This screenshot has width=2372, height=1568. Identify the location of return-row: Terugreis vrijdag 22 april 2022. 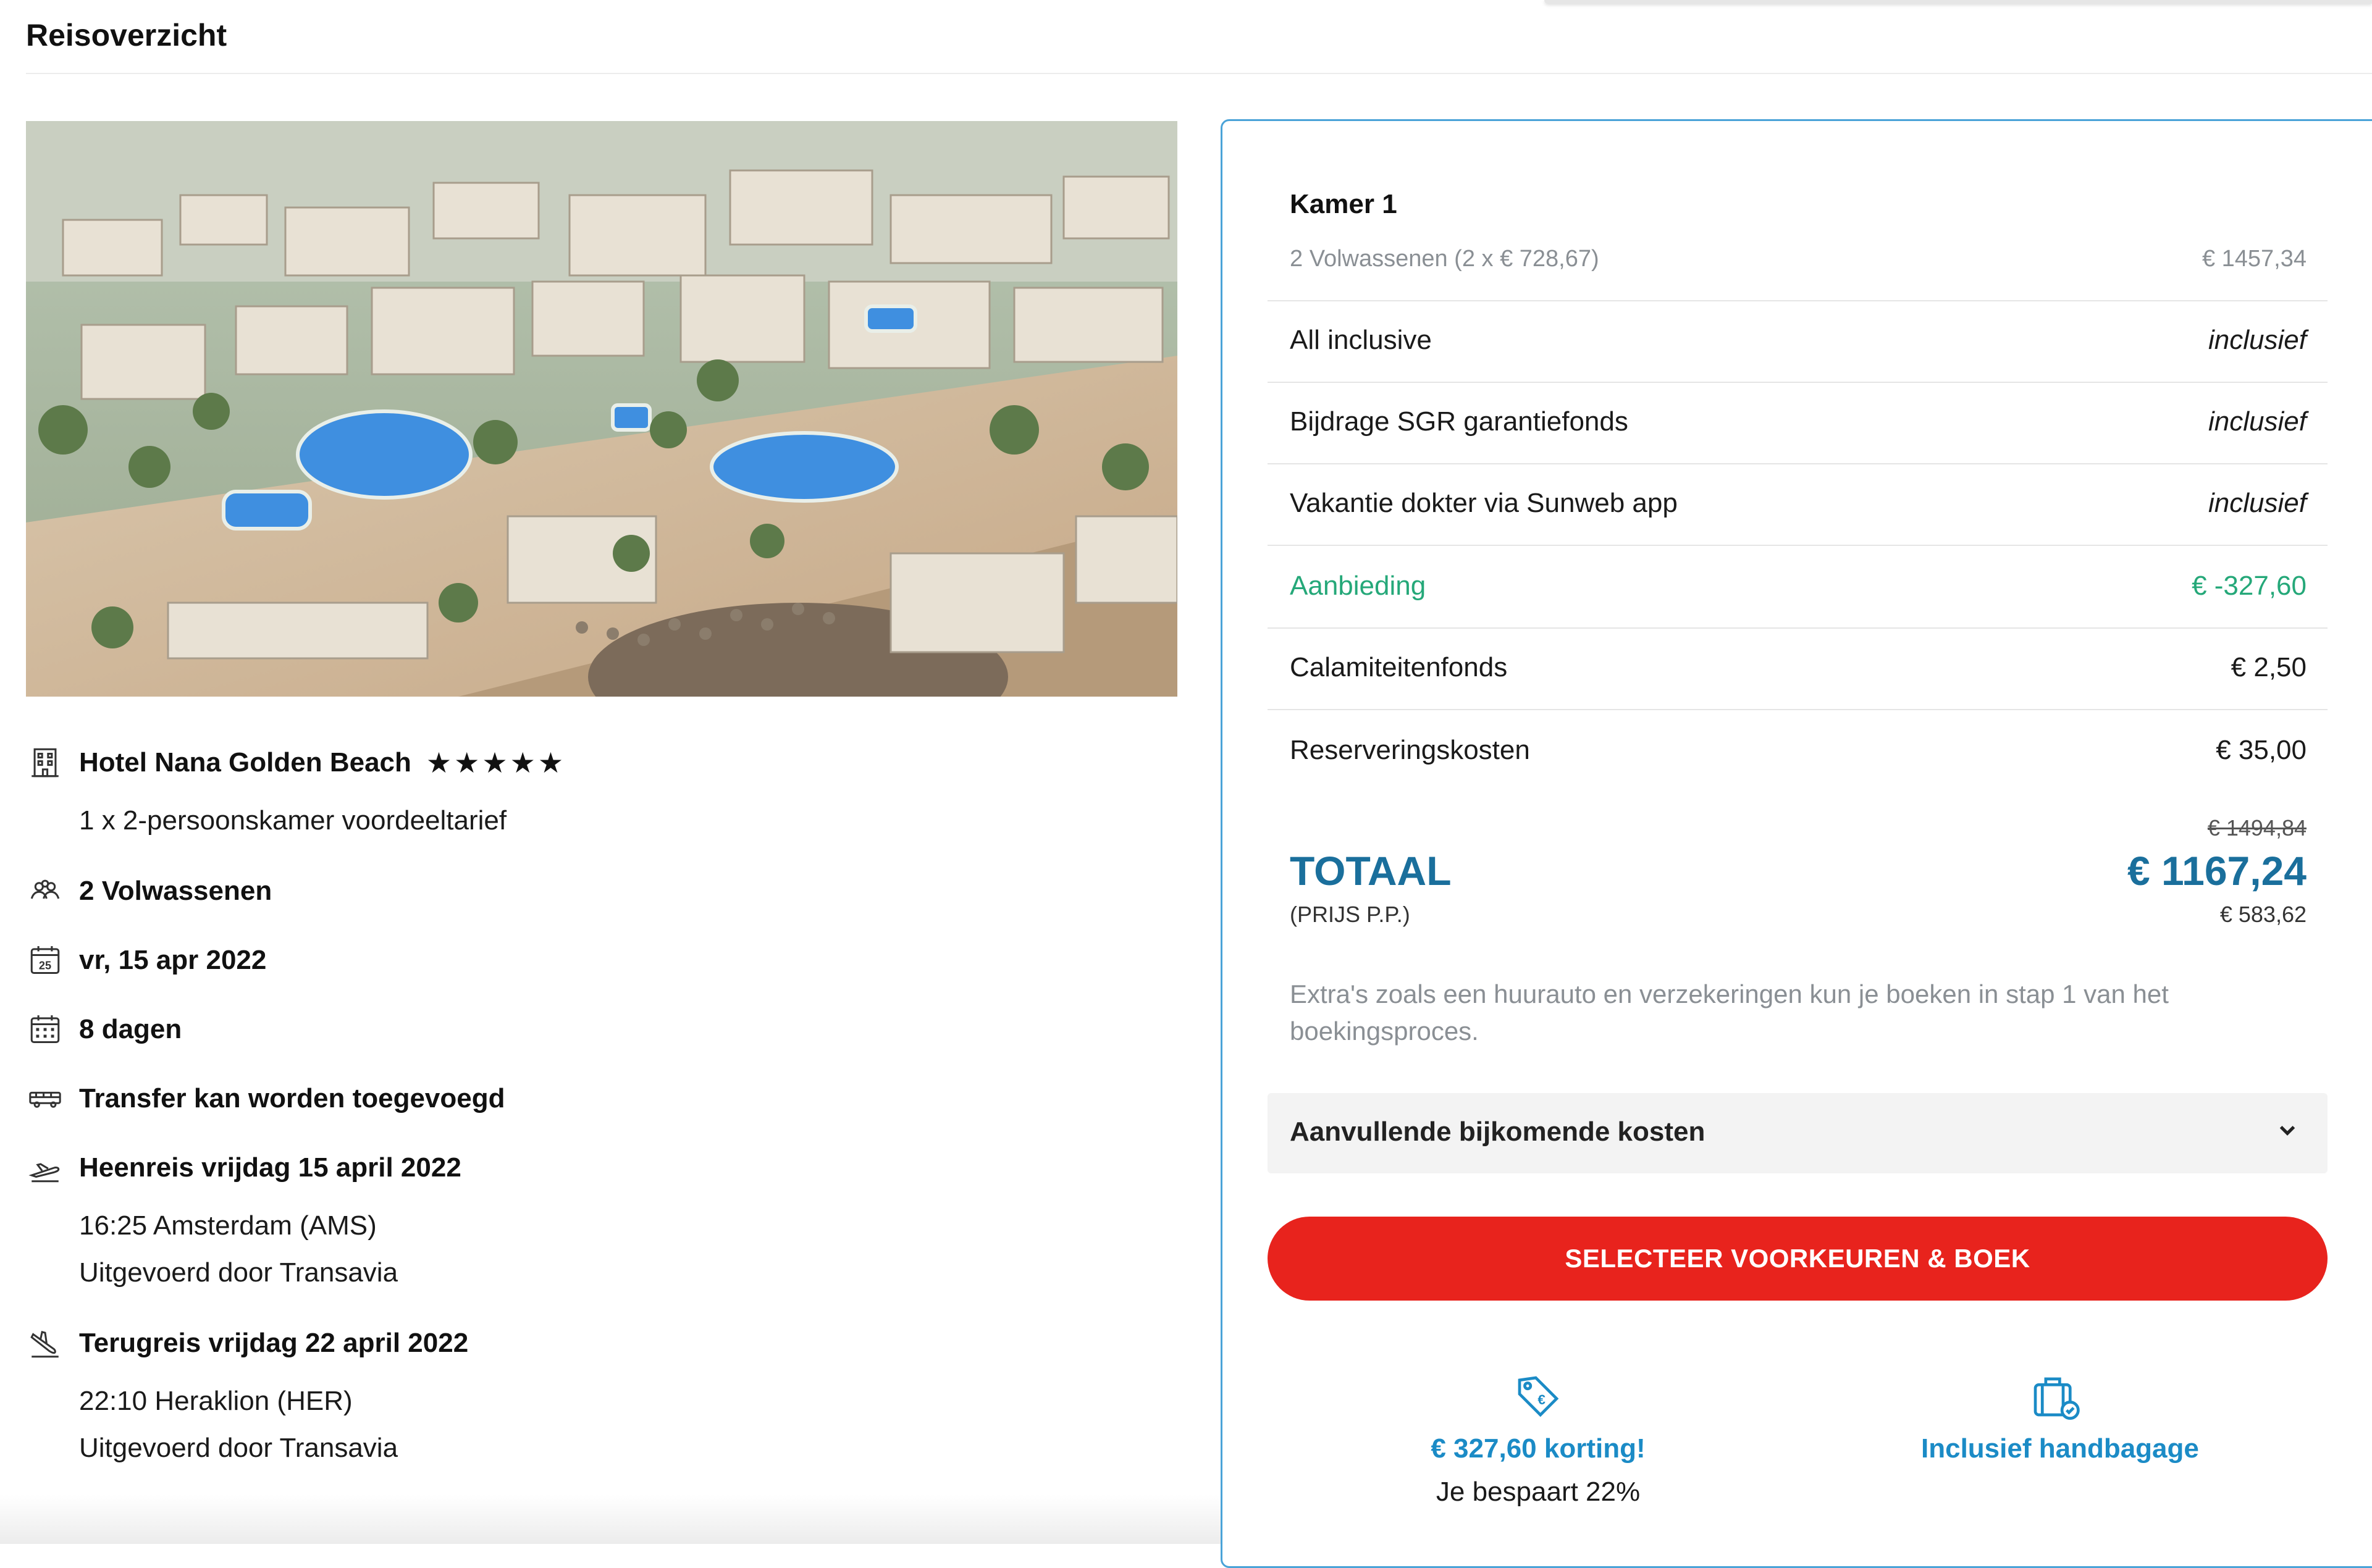
(247, 1343).